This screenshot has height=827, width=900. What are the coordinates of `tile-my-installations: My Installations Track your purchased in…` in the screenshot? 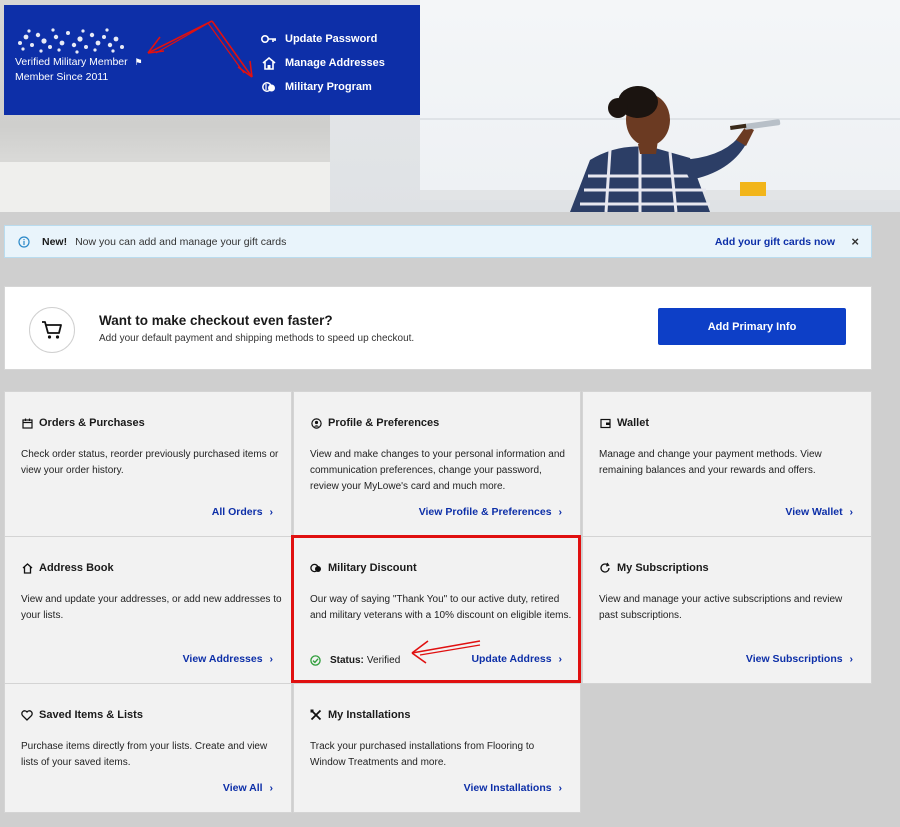 It's located at (437, 748).